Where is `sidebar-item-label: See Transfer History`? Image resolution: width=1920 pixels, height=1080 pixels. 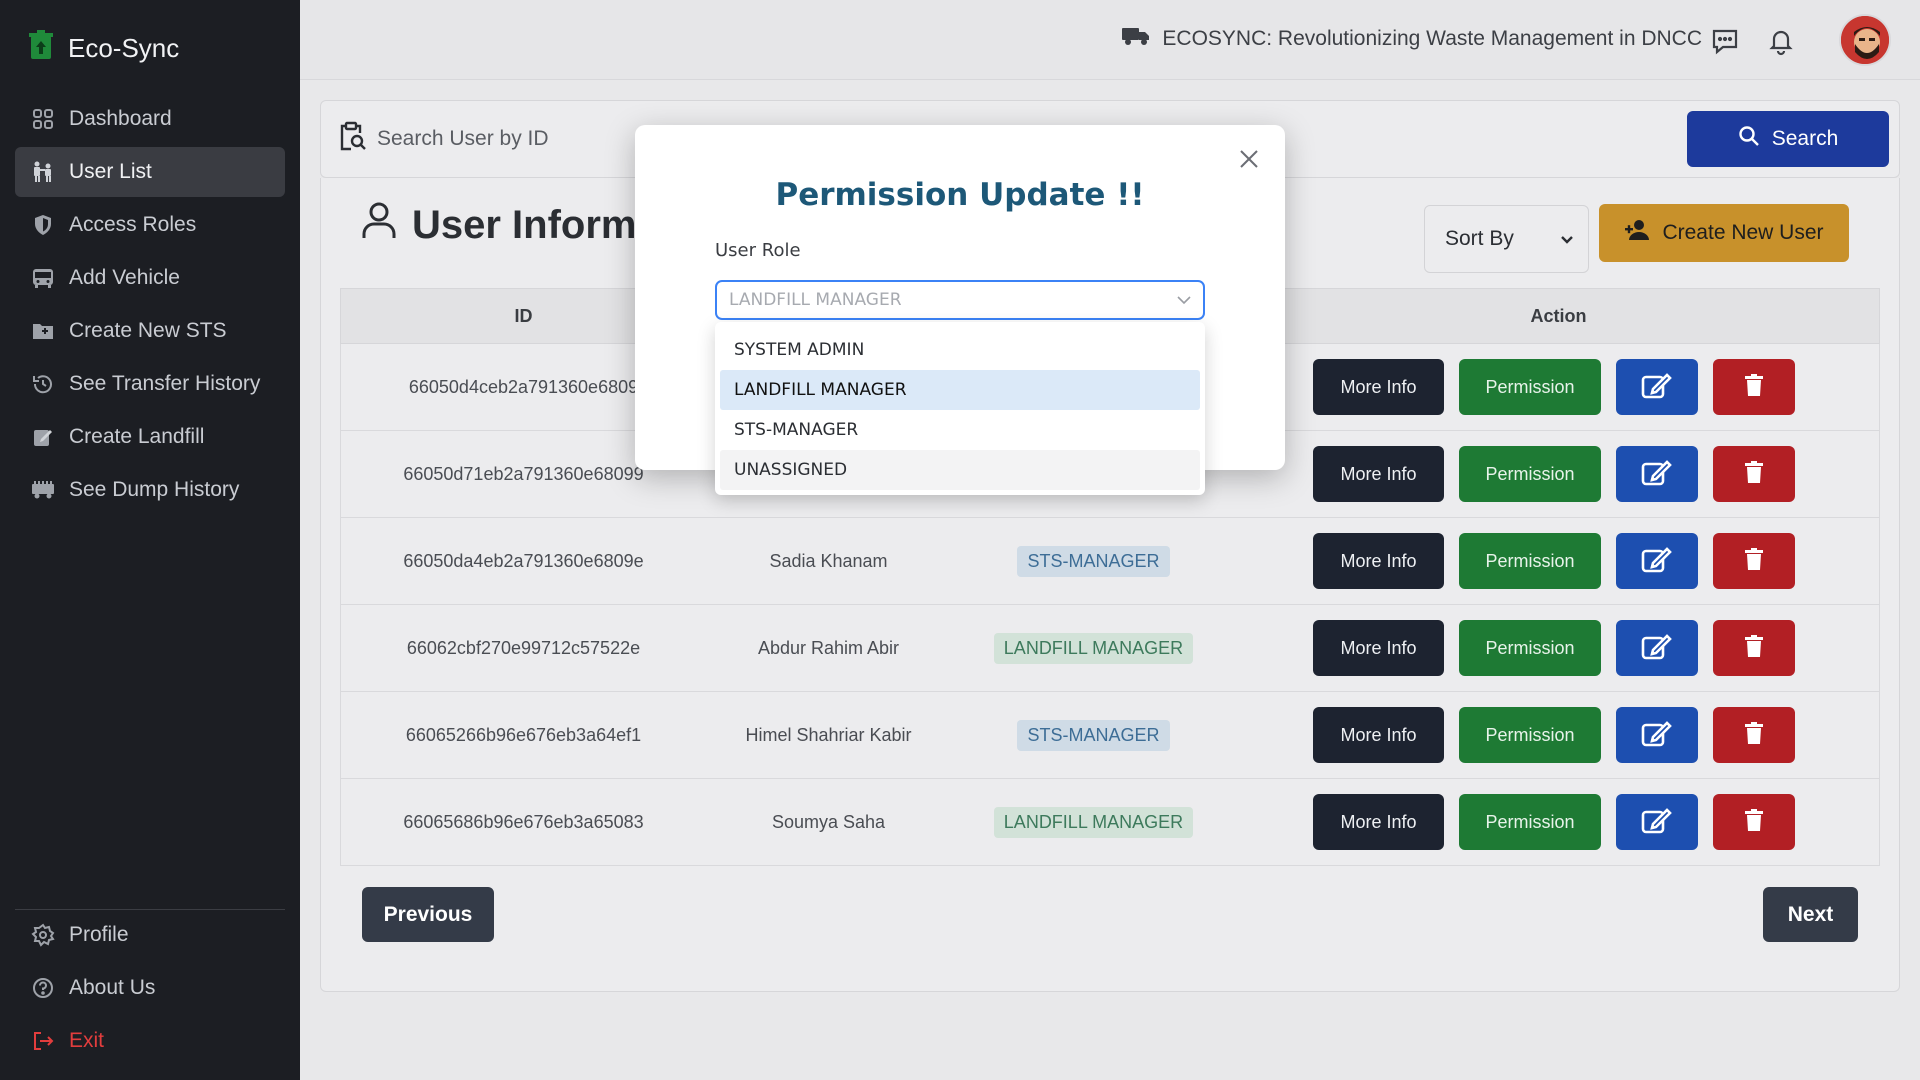 sidebar-item-label: See Transfer History is located at coordinates (165, 383).